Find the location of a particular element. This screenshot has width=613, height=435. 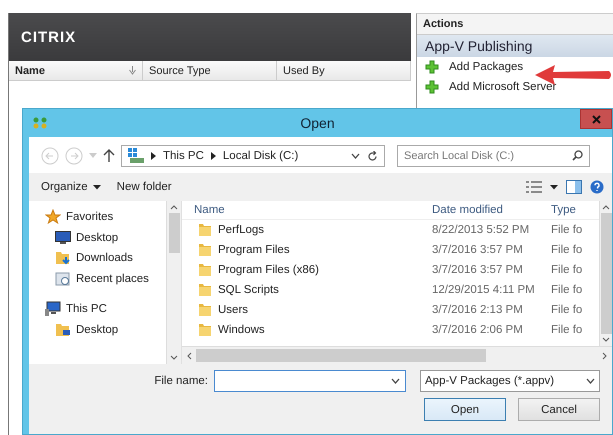

folder-download-icon is located at coordinates (63, 258).